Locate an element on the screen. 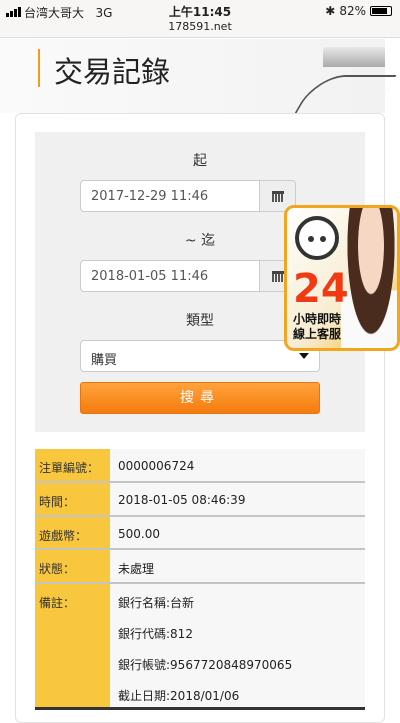 Image resolution: width=400 pixels, height=723 pixels. table-row: 遊戲幣： 500.00 is located at coordinates (200, 533).